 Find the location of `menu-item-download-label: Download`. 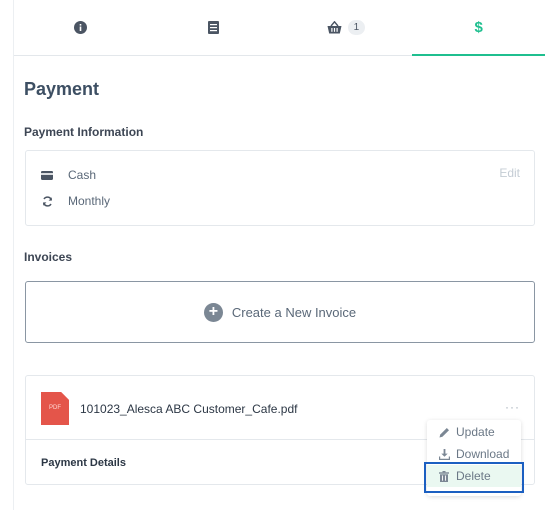

menu-item-download-label: Download is located at coordinates (483, 454).